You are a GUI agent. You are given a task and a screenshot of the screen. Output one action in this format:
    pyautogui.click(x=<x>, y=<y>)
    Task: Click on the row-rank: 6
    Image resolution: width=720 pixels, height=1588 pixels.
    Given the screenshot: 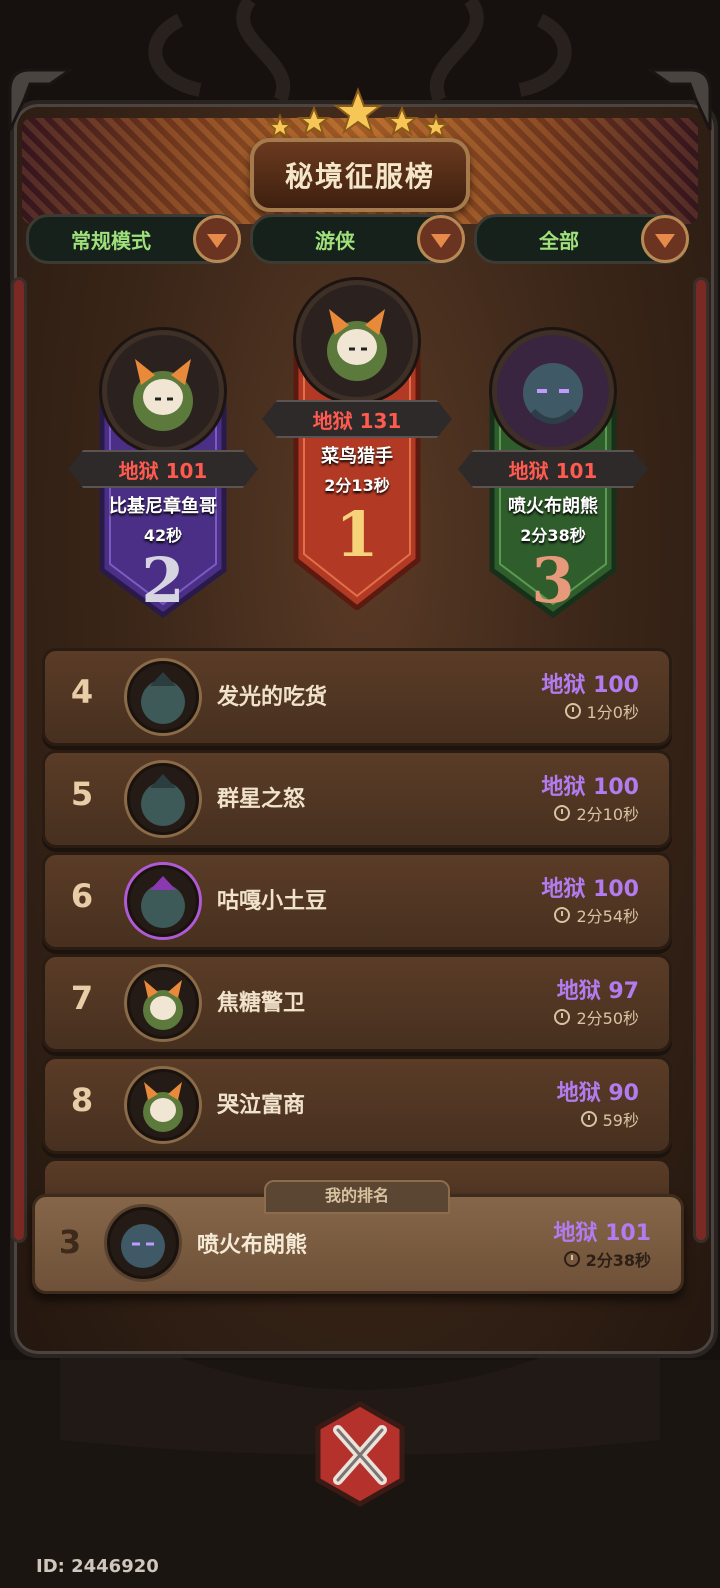 What is the action you would take?
    pyautogui.click(x=82, y=896)
    